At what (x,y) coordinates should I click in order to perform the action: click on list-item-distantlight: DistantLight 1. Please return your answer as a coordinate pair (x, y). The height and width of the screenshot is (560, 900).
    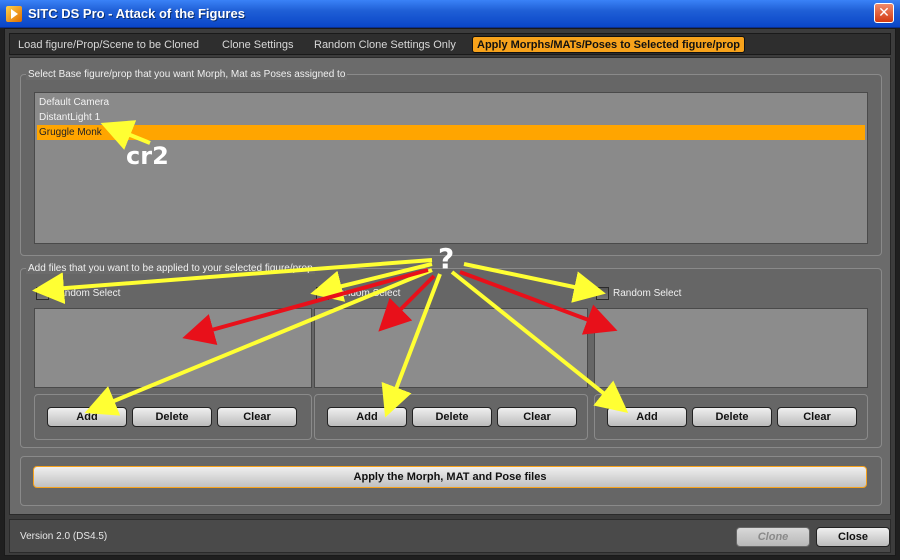
    Looking at the image, I should click on (451, 117).